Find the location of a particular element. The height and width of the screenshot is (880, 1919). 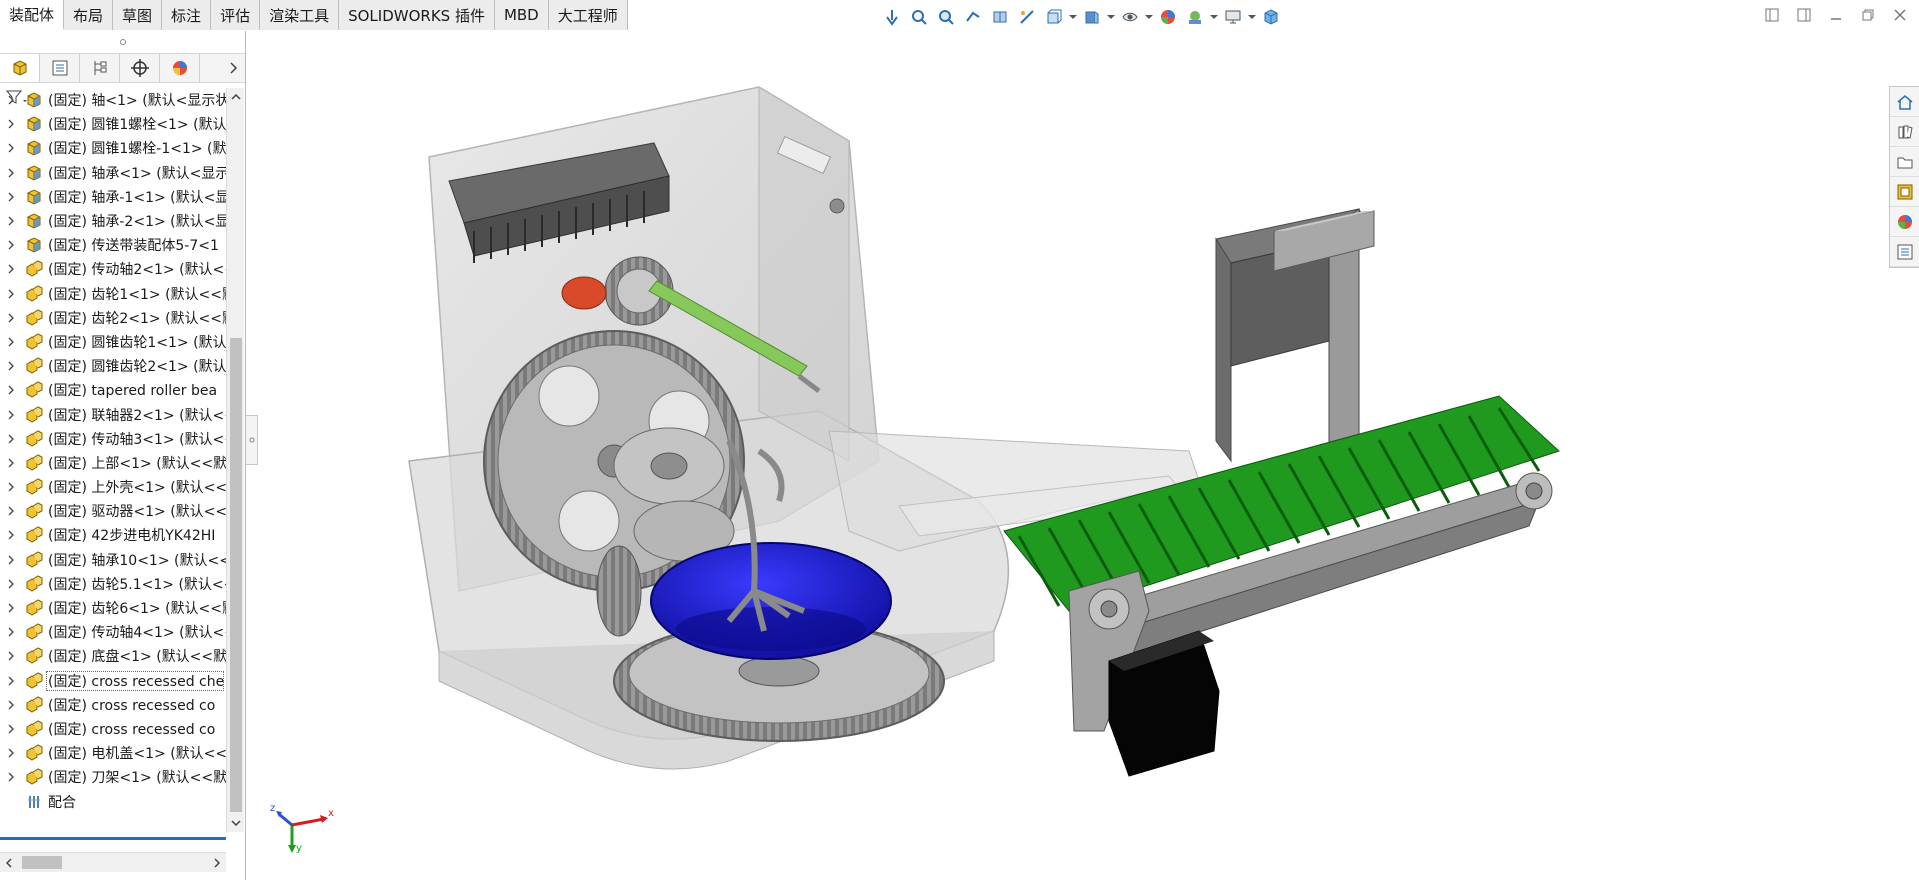

tab-4: 评估 is located at coordinates (235, 15).